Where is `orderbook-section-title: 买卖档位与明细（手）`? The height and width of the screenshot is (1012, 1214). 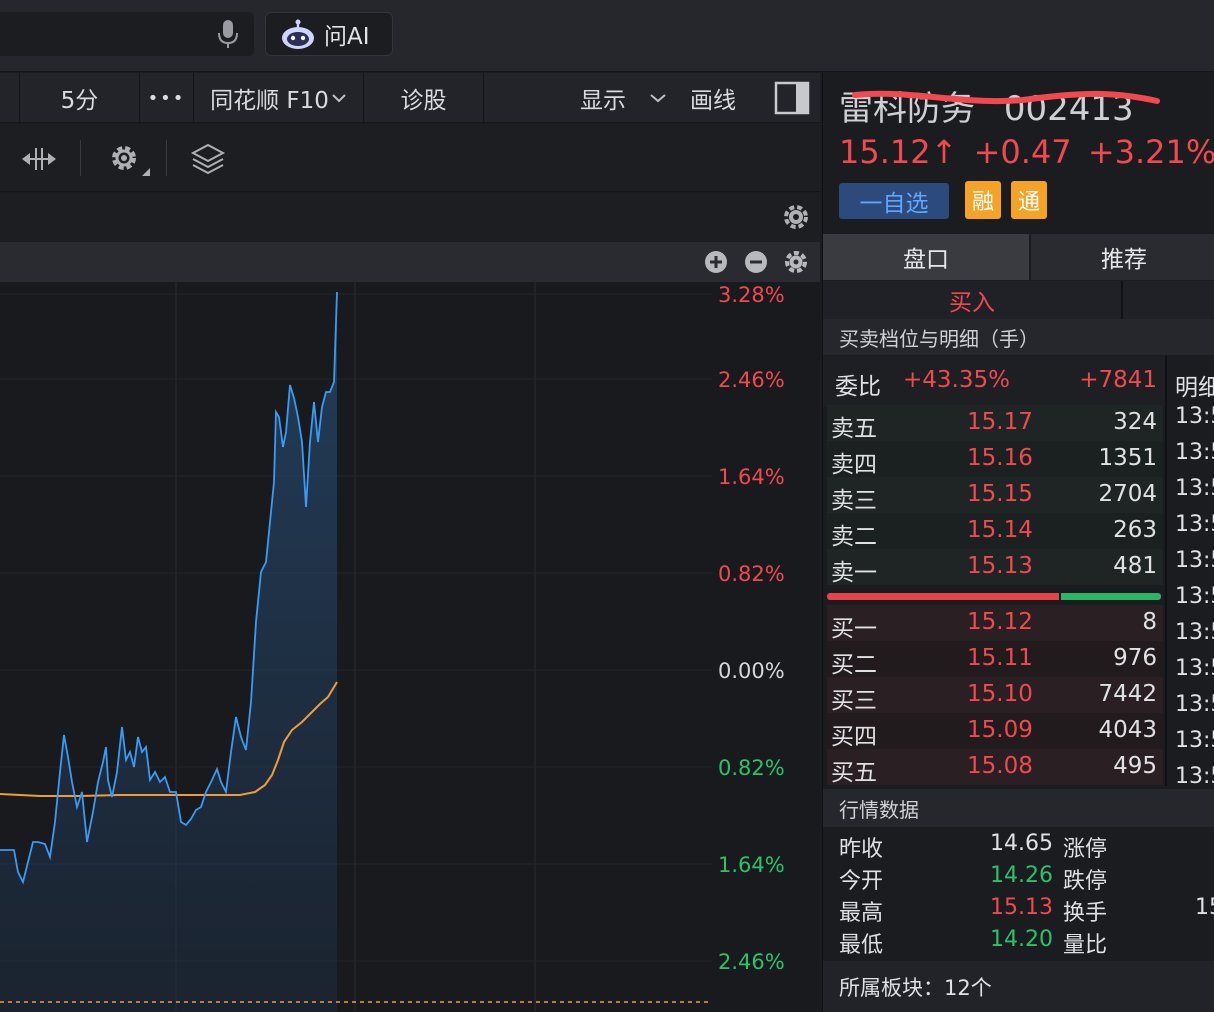 orderbook-section-title: 买卖档位与明细（手） is located at coordinates (1018, 337).